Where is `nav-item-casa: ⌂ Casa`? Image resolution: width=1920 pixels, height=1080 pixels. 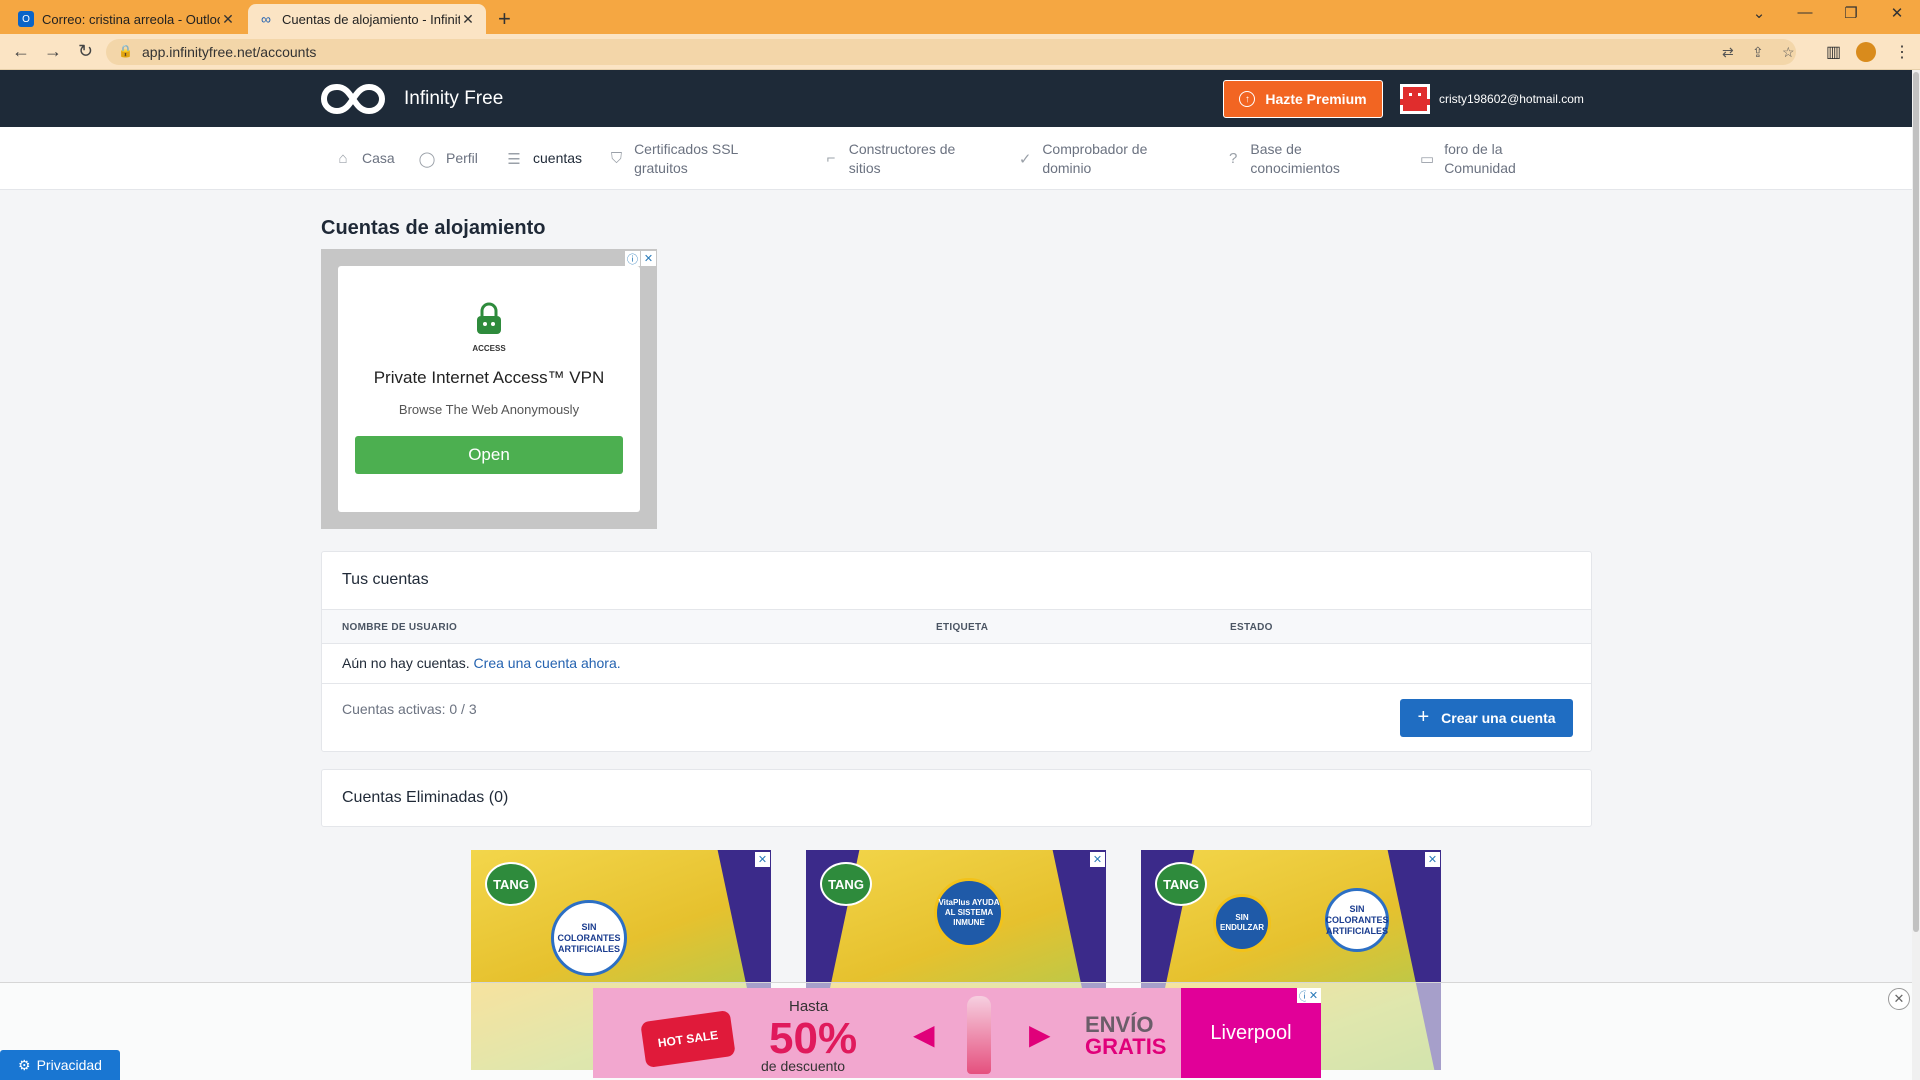
nav-item-casa: ⌂ Casa is located at coordinates (364, 158).